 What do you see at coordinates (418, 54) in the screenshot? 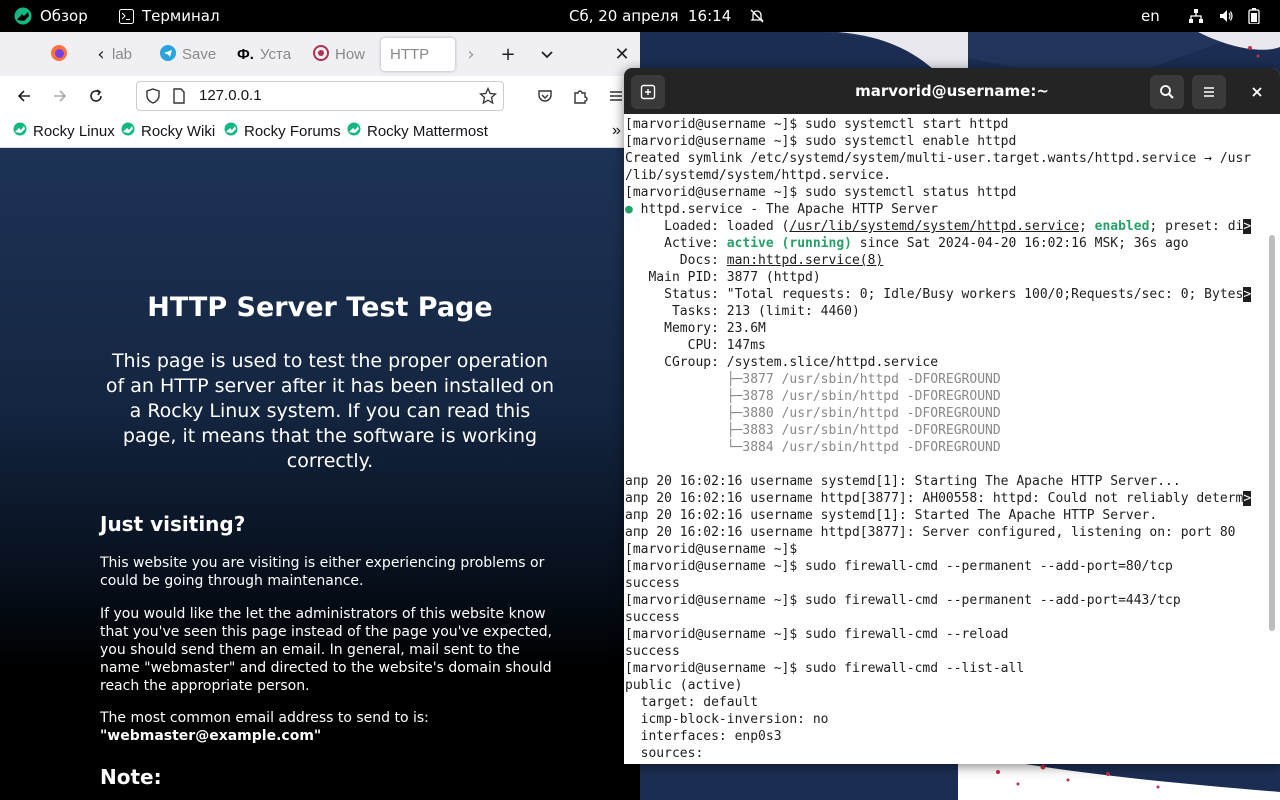
I see `tab-http-active: HTTP` at bounding box center [418, 54].